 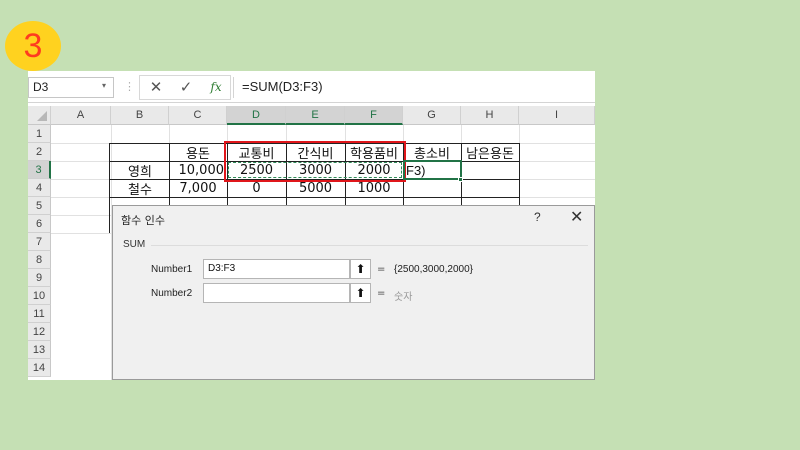 What do you see at coordinates (104, 85) in the screenshot?
I see `chevron-down-icon: ▾` at bounding box center [104, 85].